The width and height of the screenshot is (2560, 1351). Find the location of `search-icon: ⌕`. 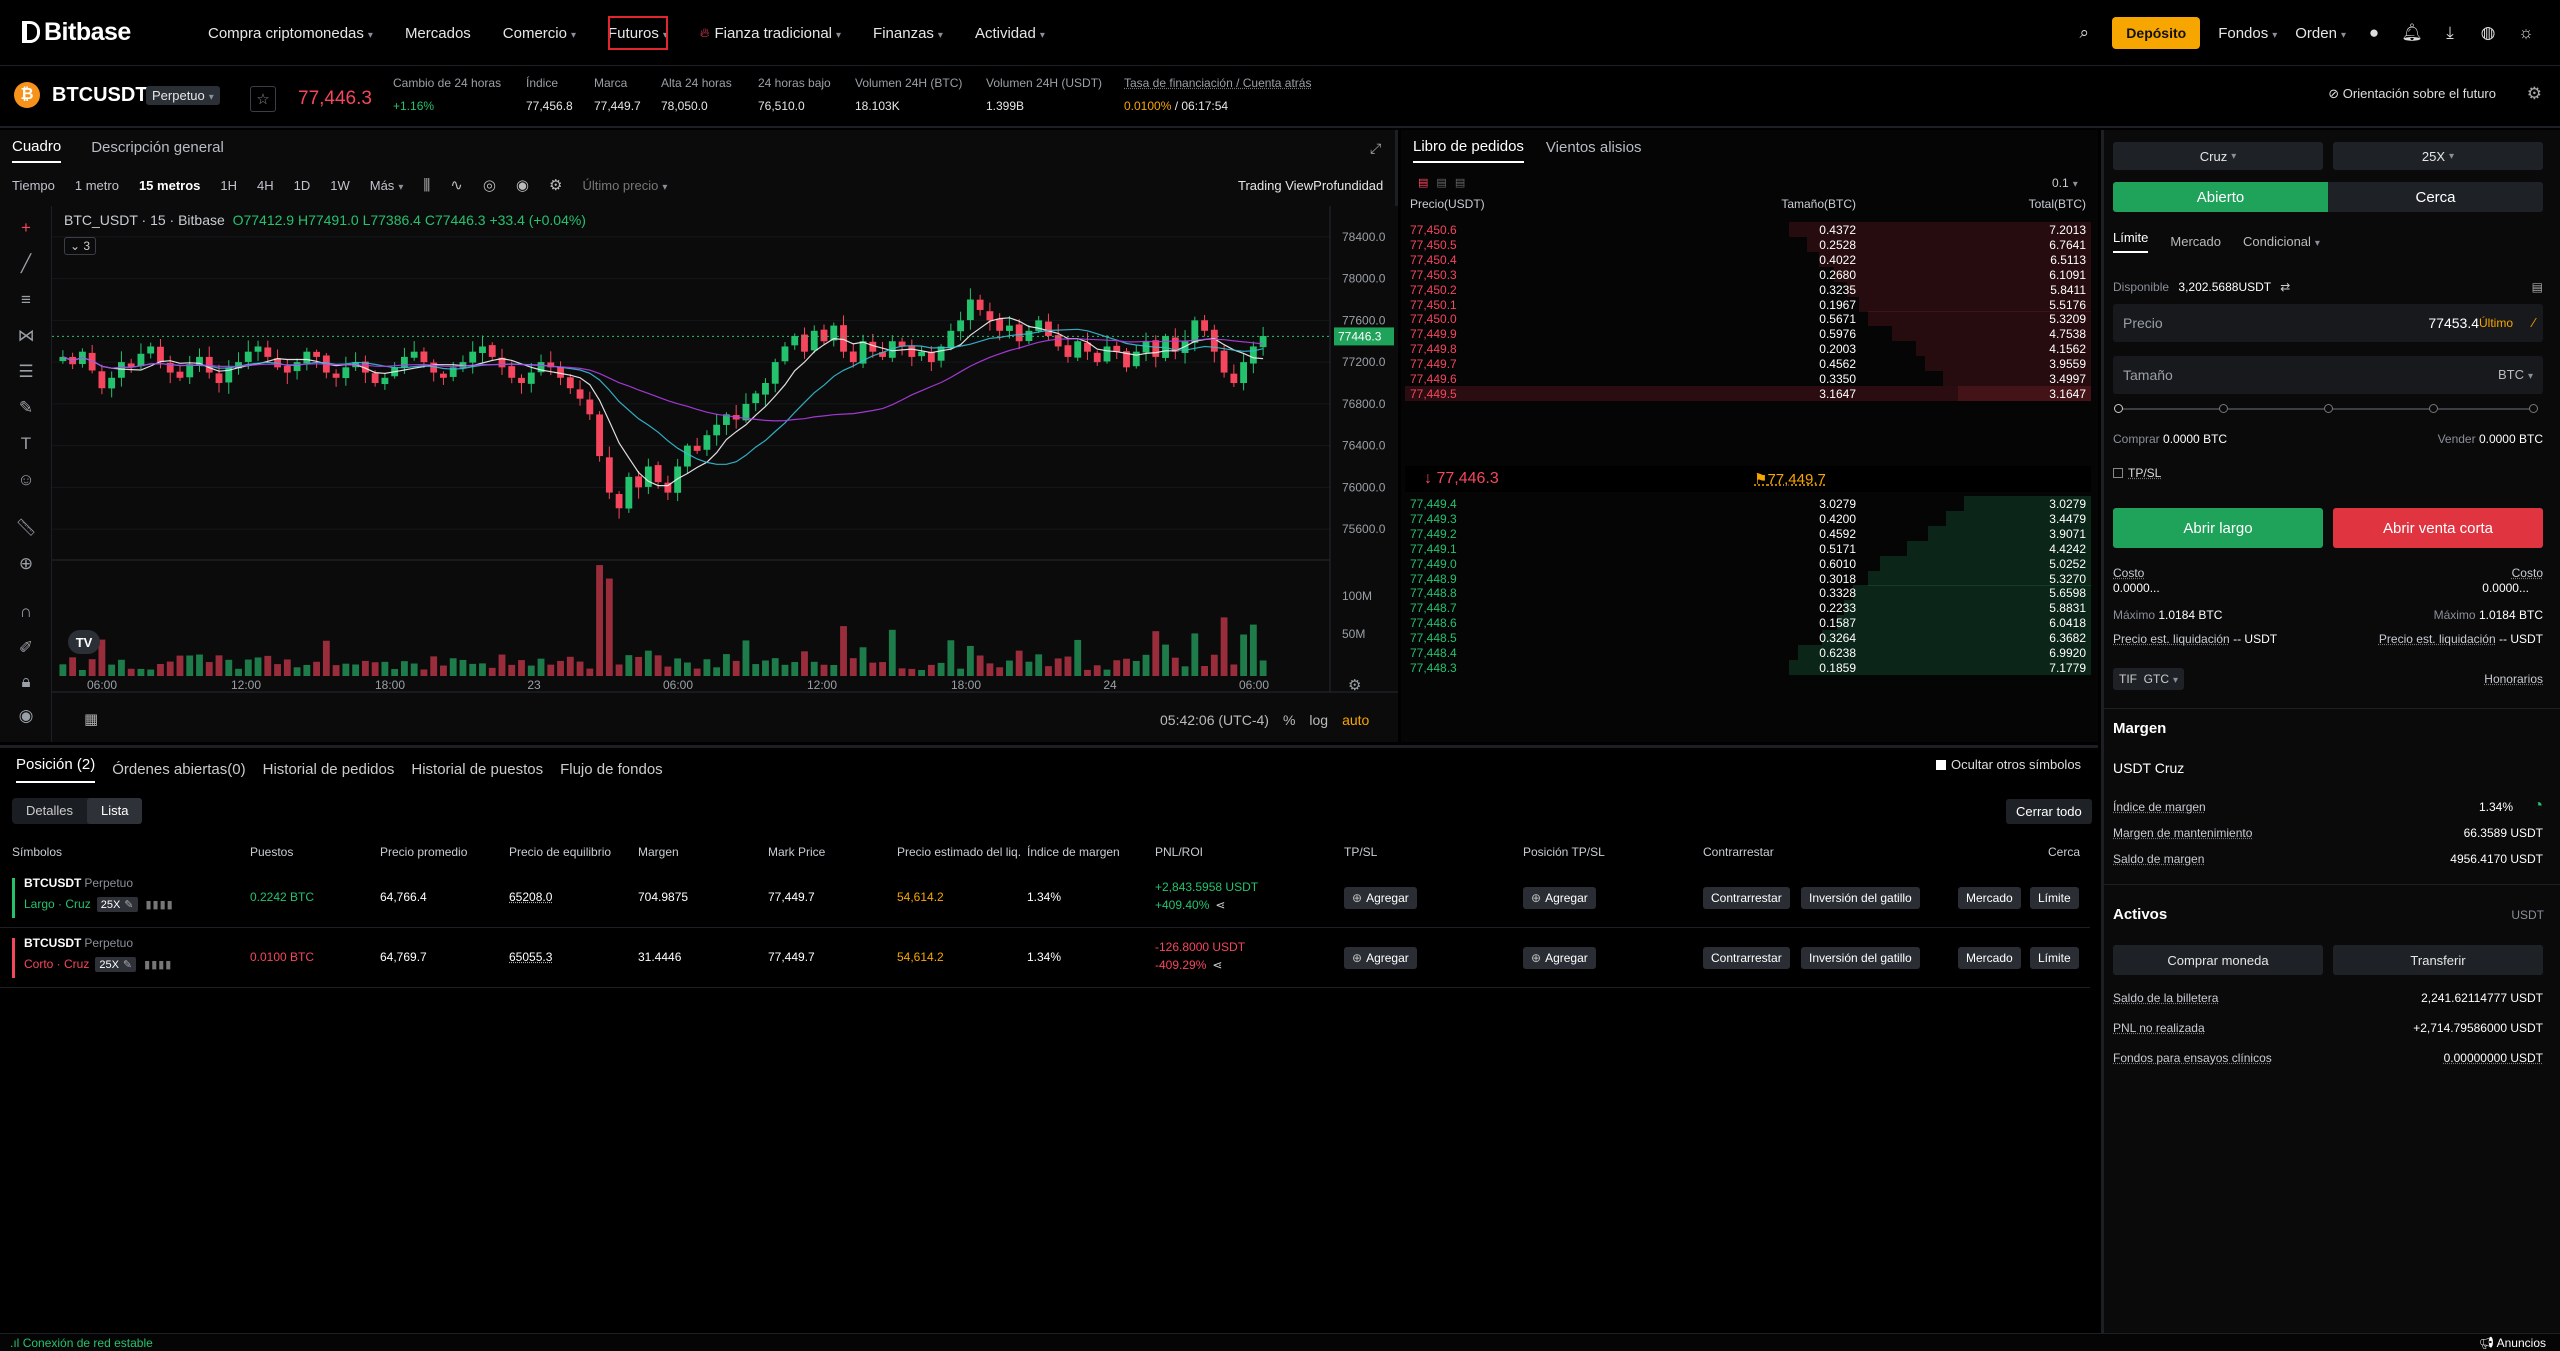

search-icon: ⌕ is located at coordinates (2084, 33).